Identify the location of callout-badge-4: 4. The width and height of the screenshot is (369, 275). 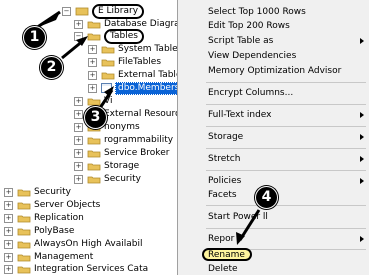
(266, 197).